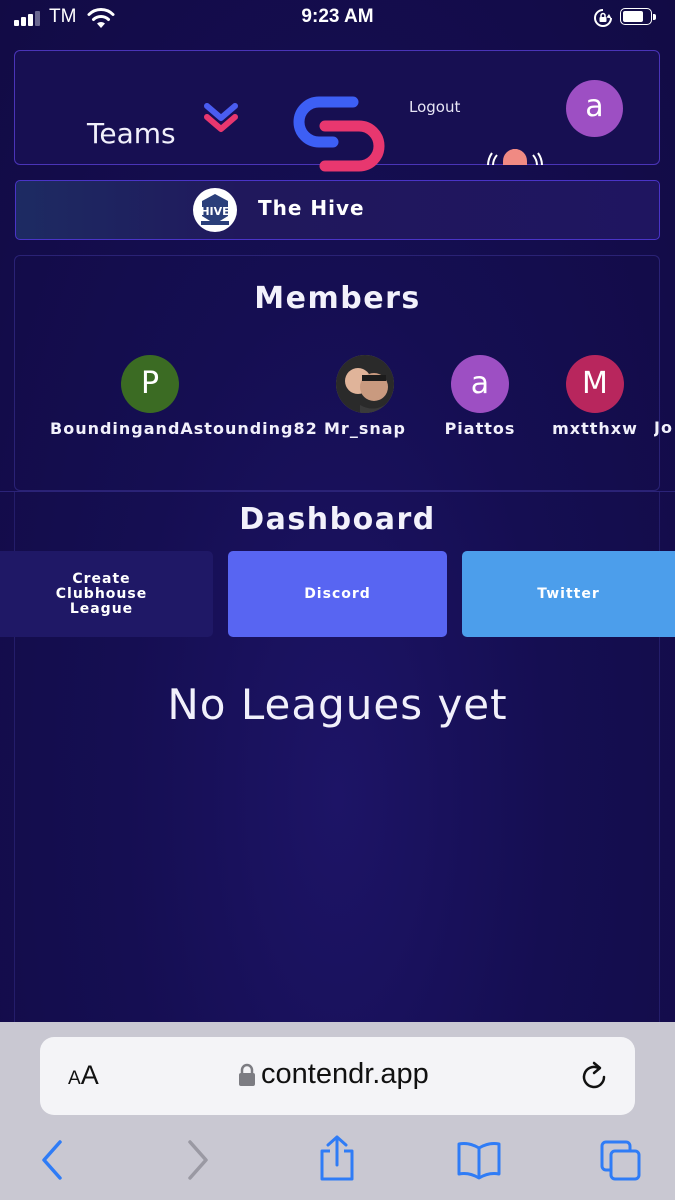 This screenshot has height=1200, width=675. I want to click on svg-text: HIVE, so click(214, 211).